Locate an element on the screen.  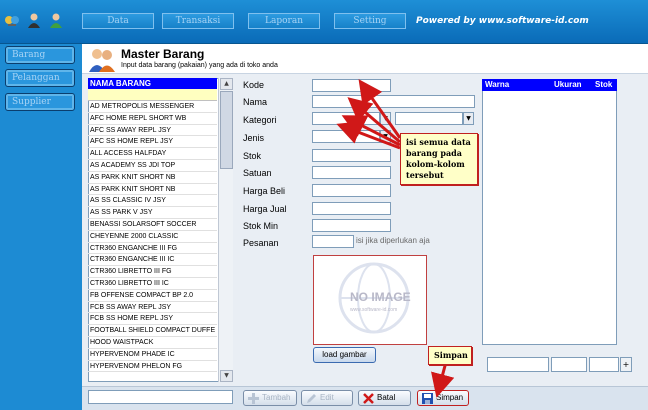
arrow-to-simpan is located at coordinates (443, 379).